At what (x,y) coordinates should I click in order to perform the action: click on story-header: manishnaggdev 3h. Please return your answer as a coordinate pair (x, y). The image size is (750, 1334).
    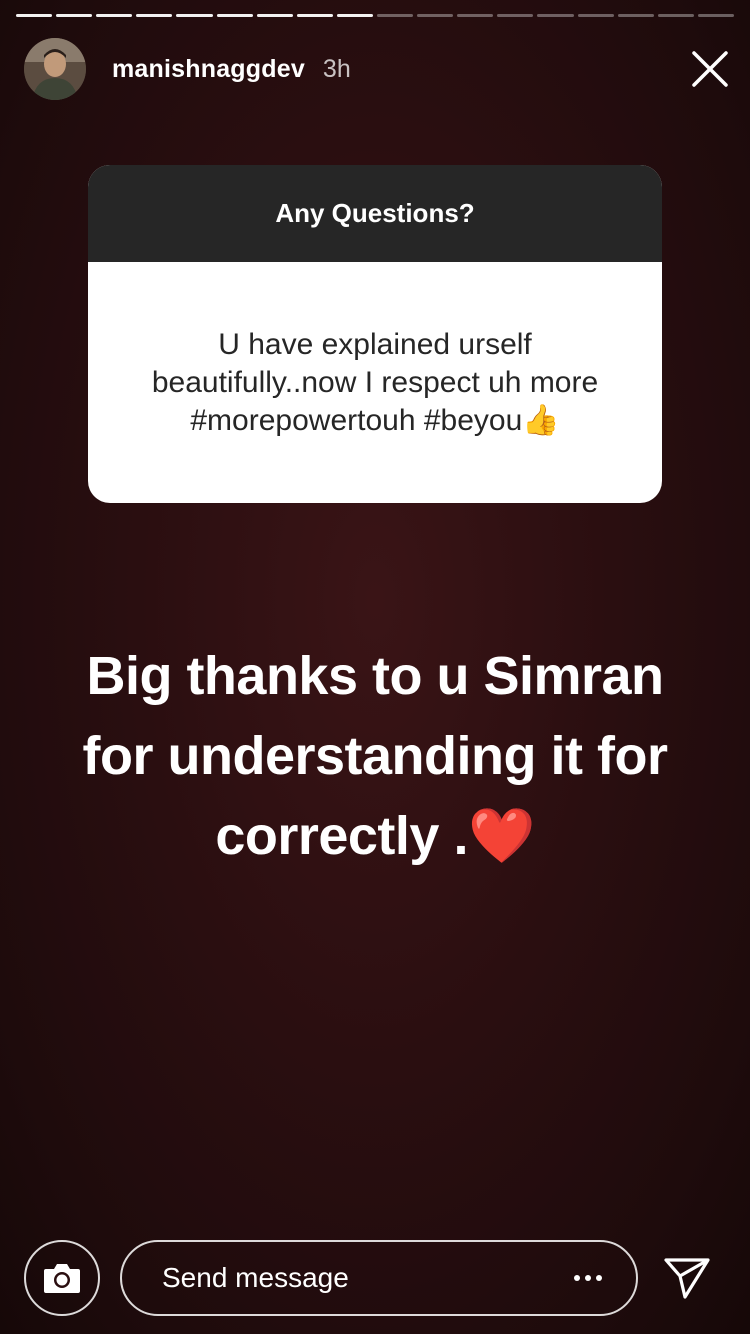
    Looking at the image, I should click on (377, 69).